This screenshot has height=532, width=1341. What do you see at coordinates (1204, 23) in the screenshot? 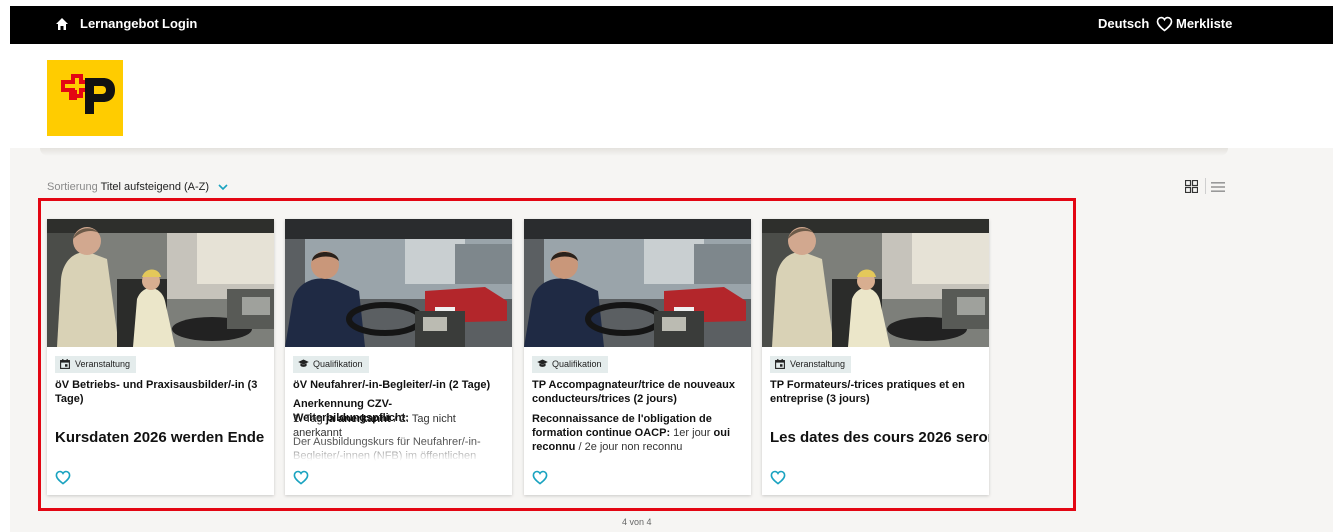
I see `nav-watchlist-link: Merkliste` at bounding box center [1204, 23].